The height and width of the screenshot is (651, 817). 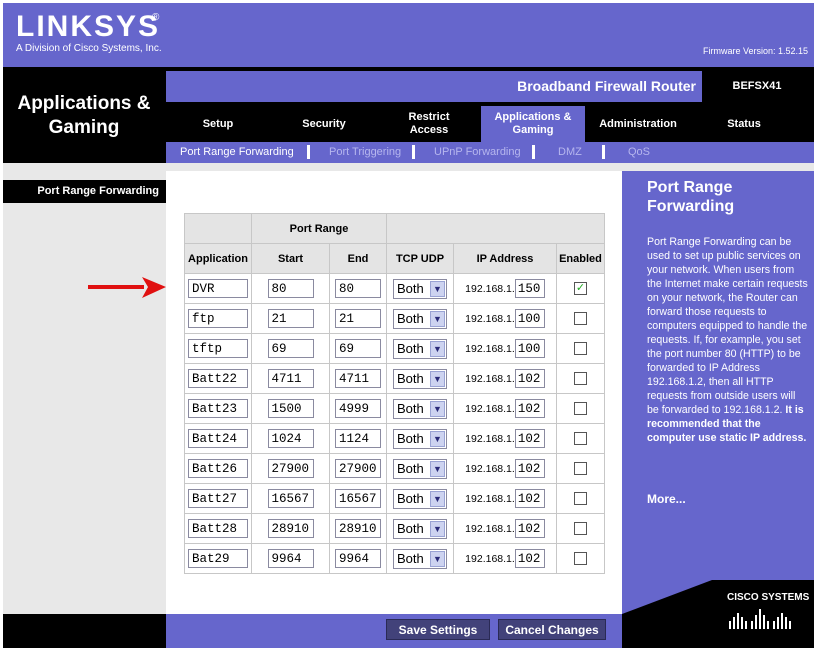 I want to click on save-settings-button: Save Settings, so click(x=438, y=629).